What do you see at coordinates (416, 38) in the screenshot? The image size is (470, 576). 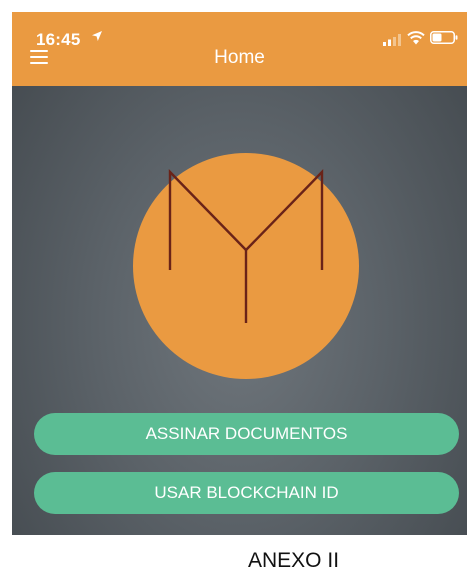 I see `wifi-icon` at bounding box center [416, 38].